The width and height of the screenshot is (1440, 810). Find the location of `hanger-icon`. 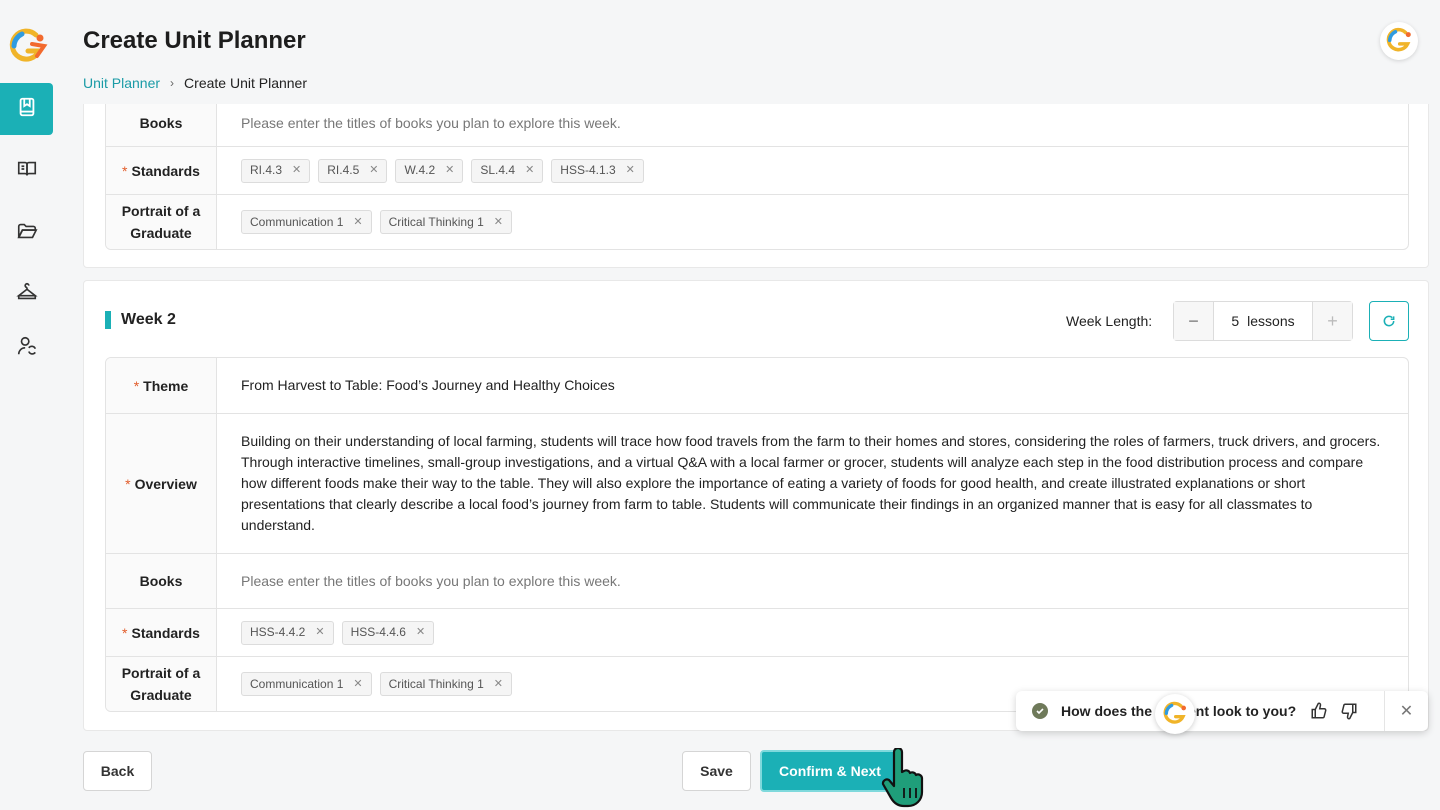

hanger-icon is located at coordinates (26, 294).